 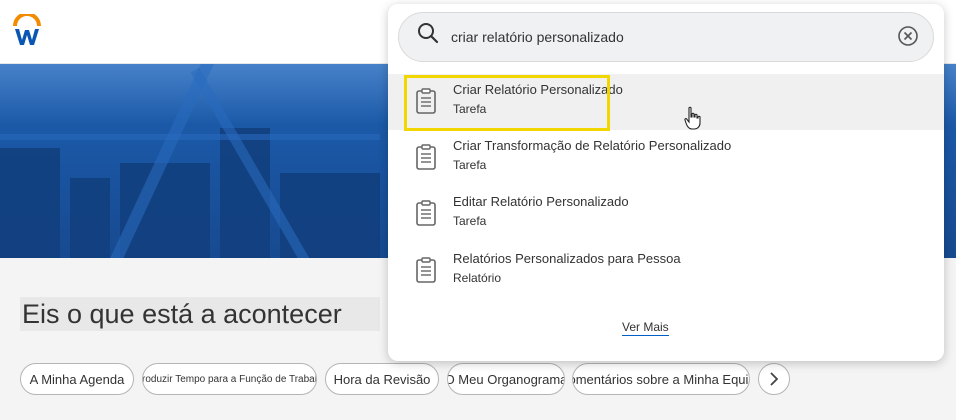 What do you see at coordinates (661, 379) in the screenshot?
I see `quick-link-team-feedback: Comentários sobre a Minha Equipa` at bounding box center [661, 379].